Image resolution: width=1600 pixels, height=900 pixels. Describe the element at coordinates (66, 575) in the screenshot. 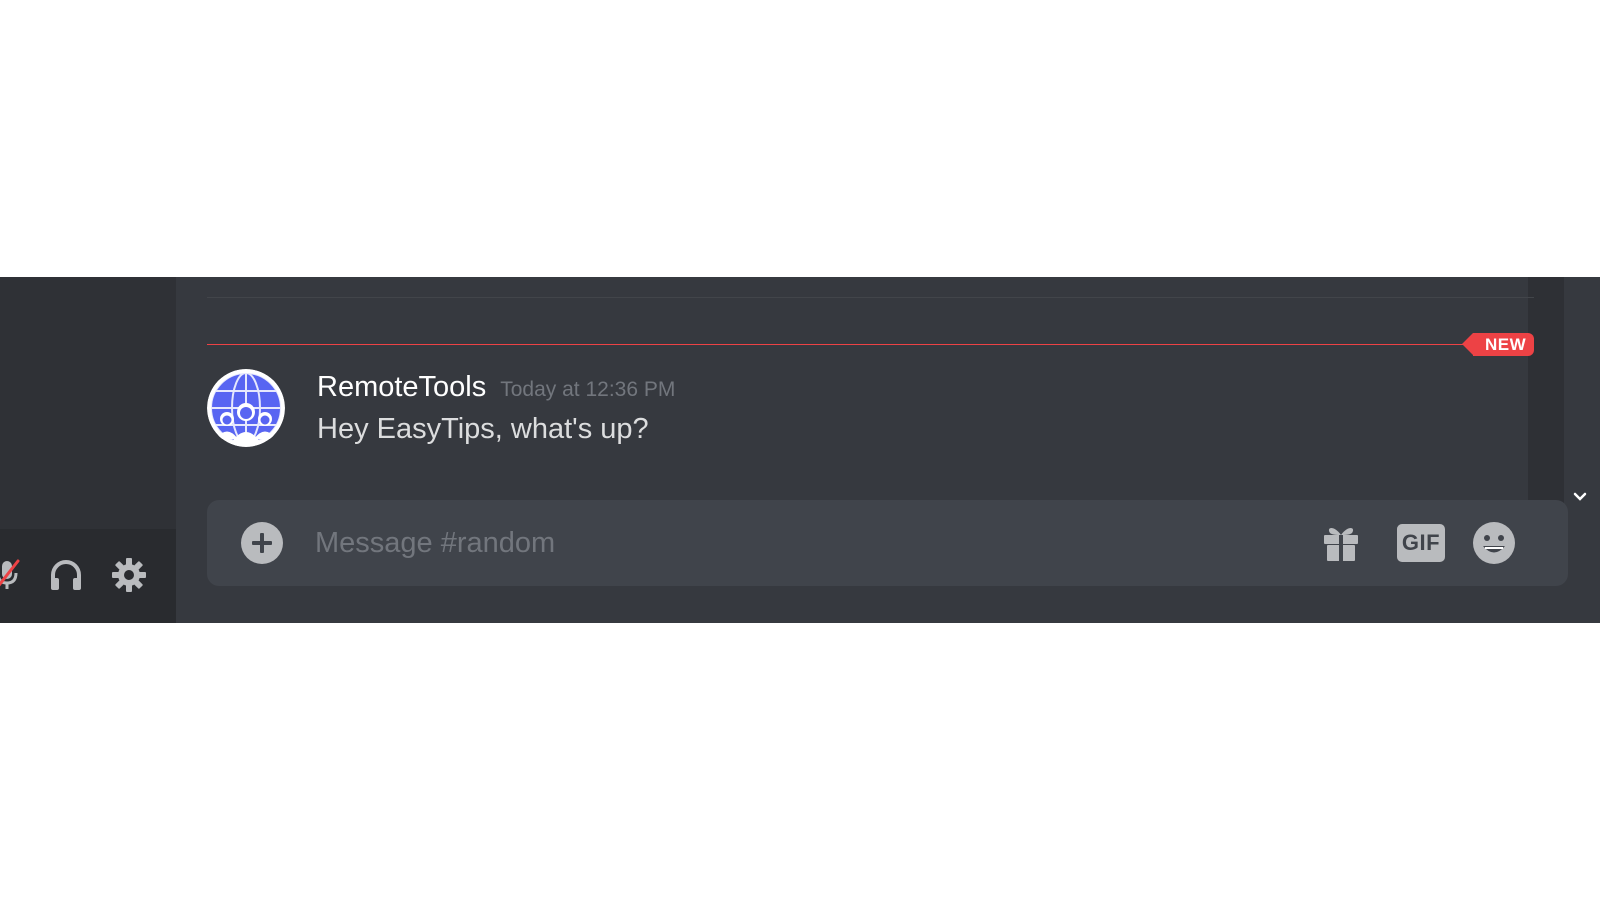

I see `headphones-icon` at that location.